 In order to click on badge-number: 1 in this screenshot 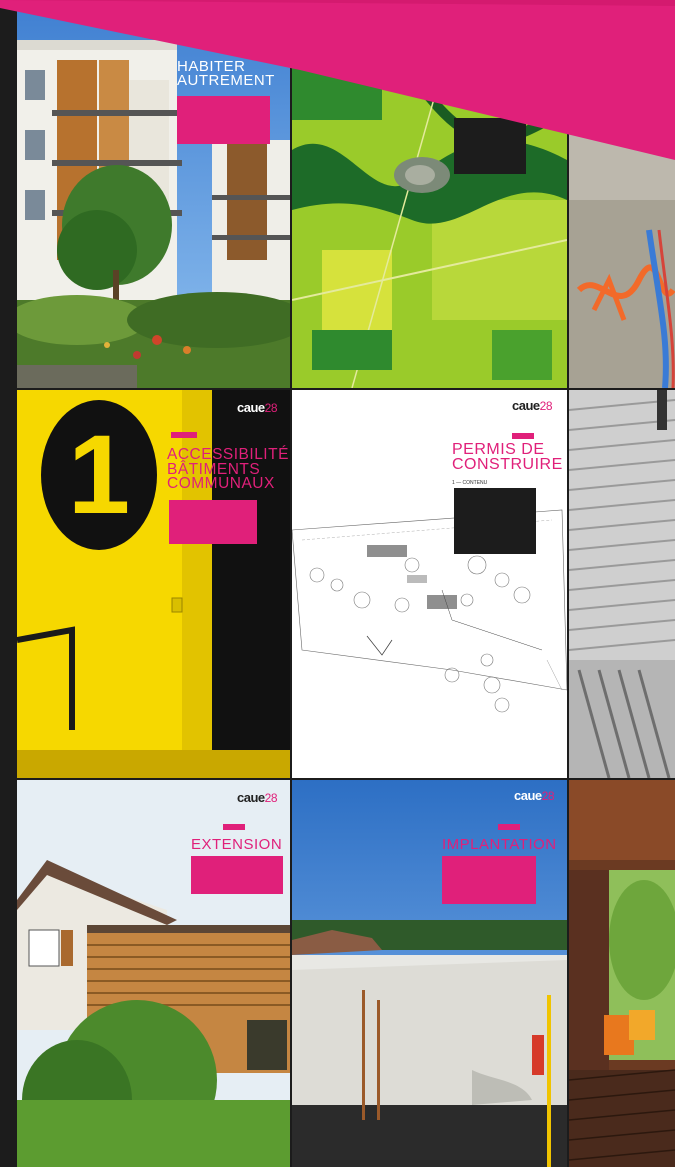, I will do `click(99, 474)`.